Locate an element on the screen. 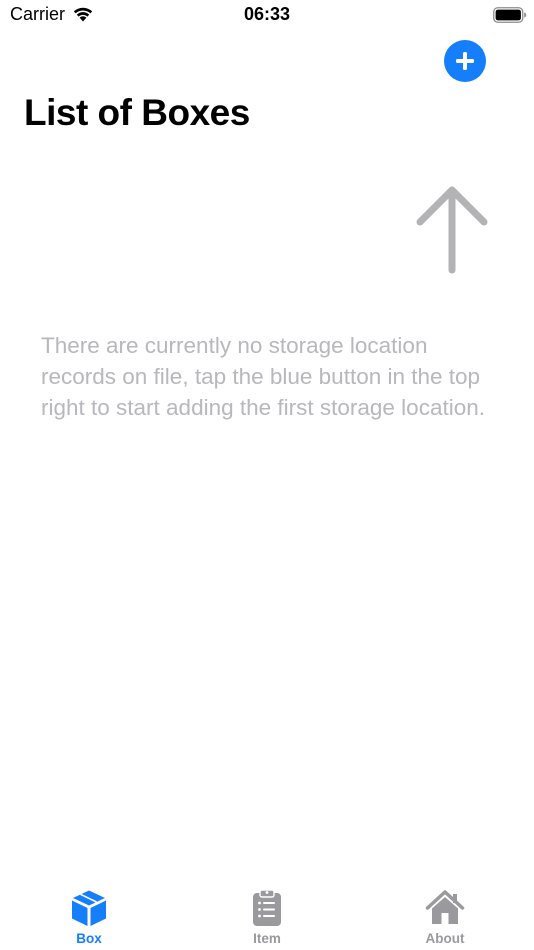  cube-icon is located at coordinates (89, 908).